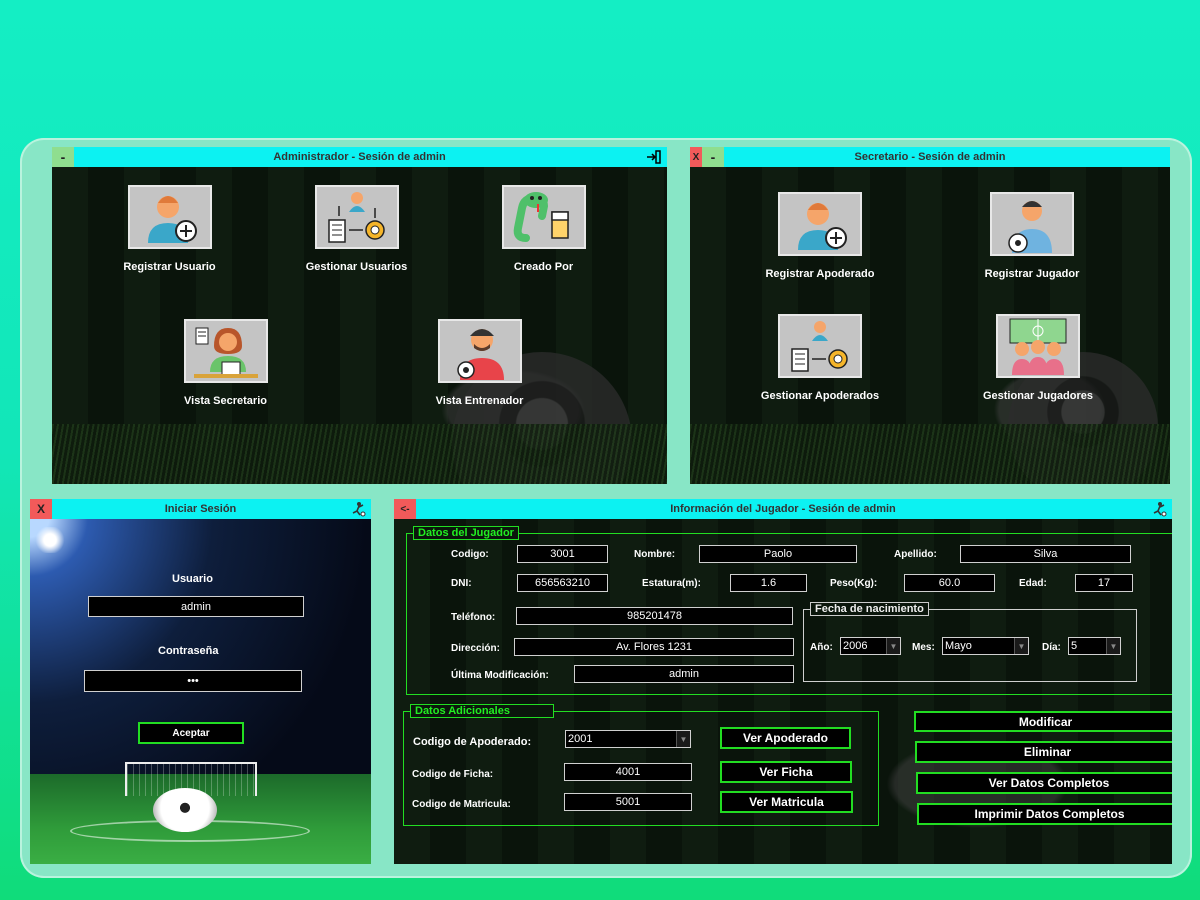  I want to click on secretary-icon, so click(225, 351).